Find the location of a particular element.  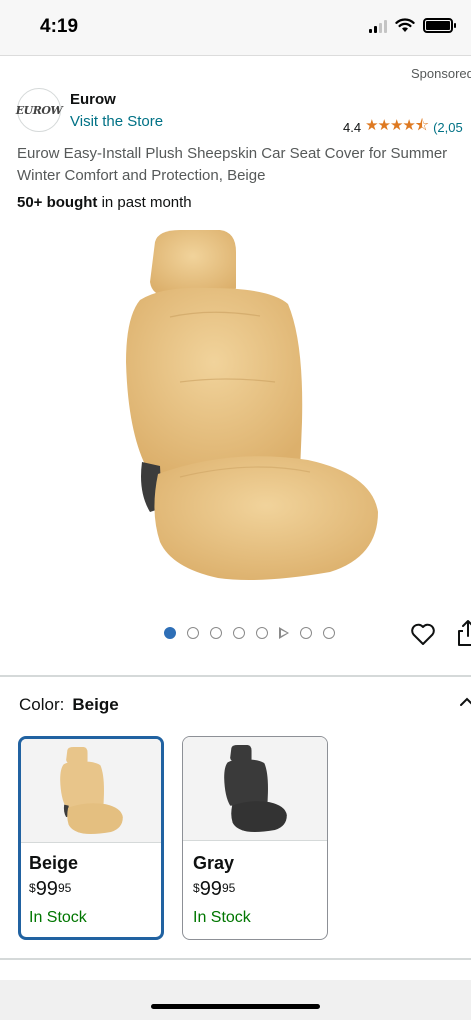

bought-in-past-month: 50+ bought in past month is located at coordinates (104, 202).